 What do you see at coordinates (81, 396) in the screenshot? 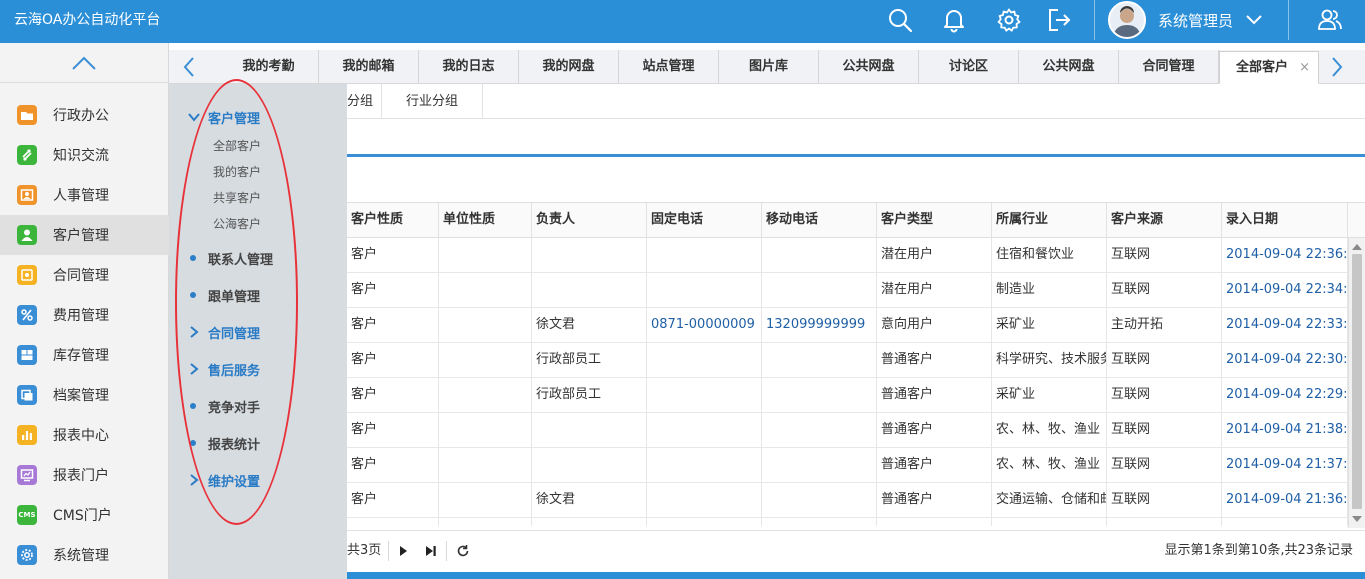
I see `sidebar-item-label: 档案管理` at bounding box center [81, 396].